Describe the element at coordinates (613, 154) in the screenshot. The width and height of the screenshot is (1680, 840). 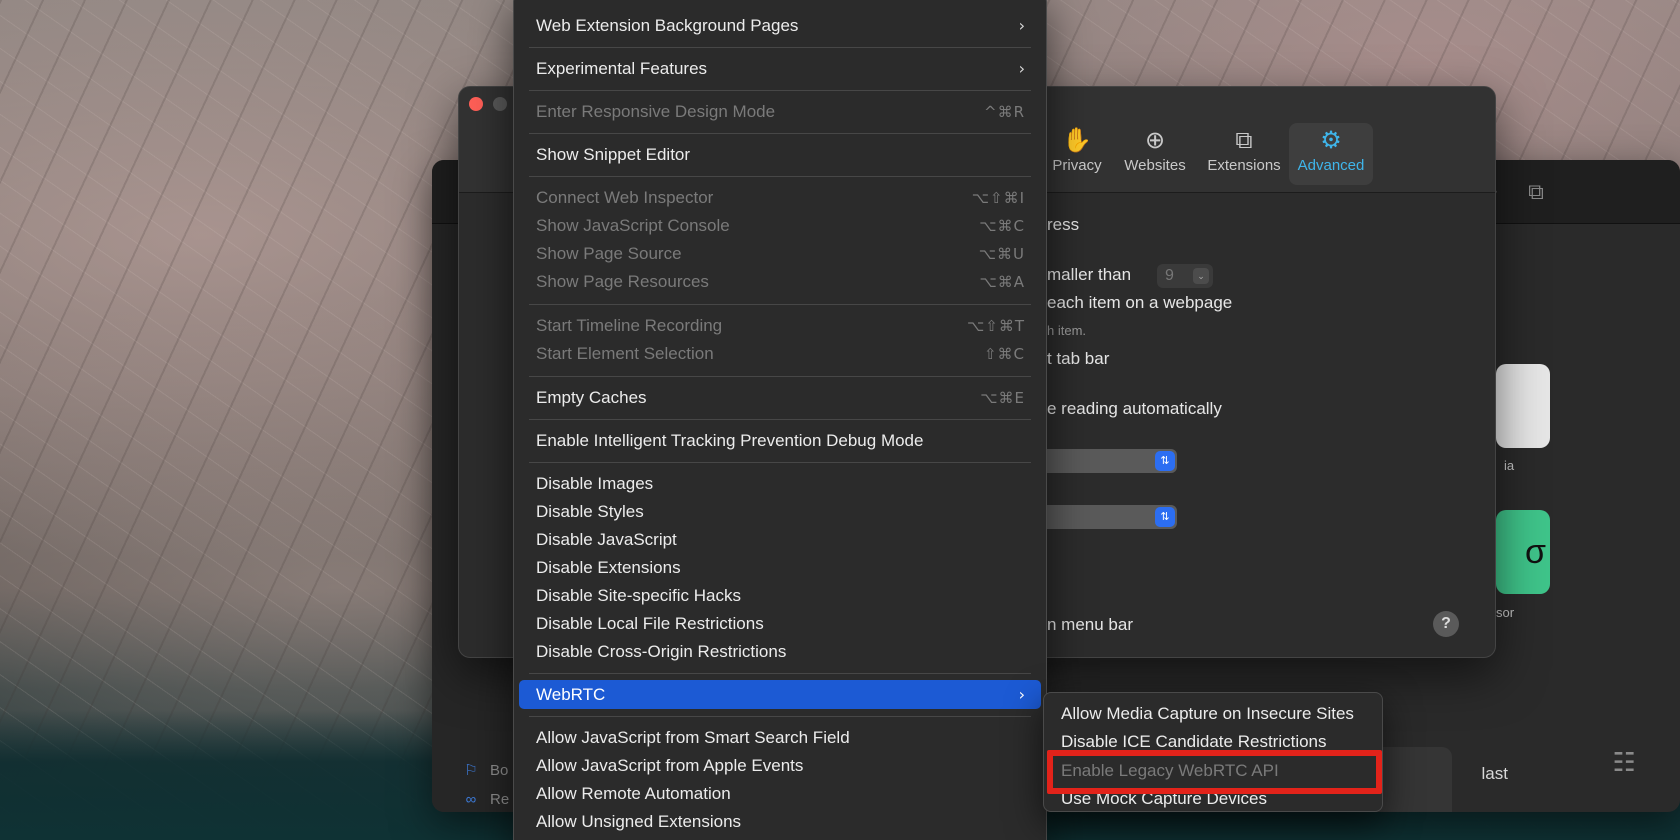
I see `menu-item-label: Show Snippet Editor` at that location.